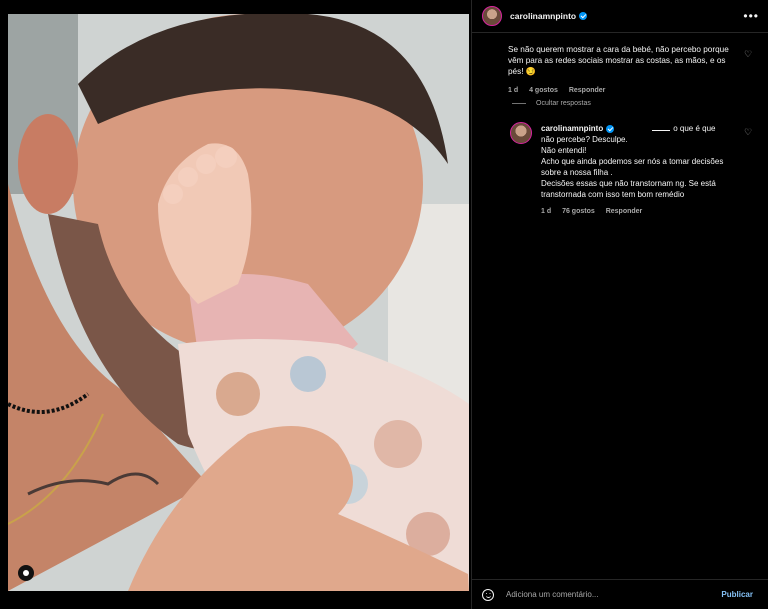 This screenshot has width=768, height=609. I want to click on more-horizontal-icon: •••, so click(751, 16).